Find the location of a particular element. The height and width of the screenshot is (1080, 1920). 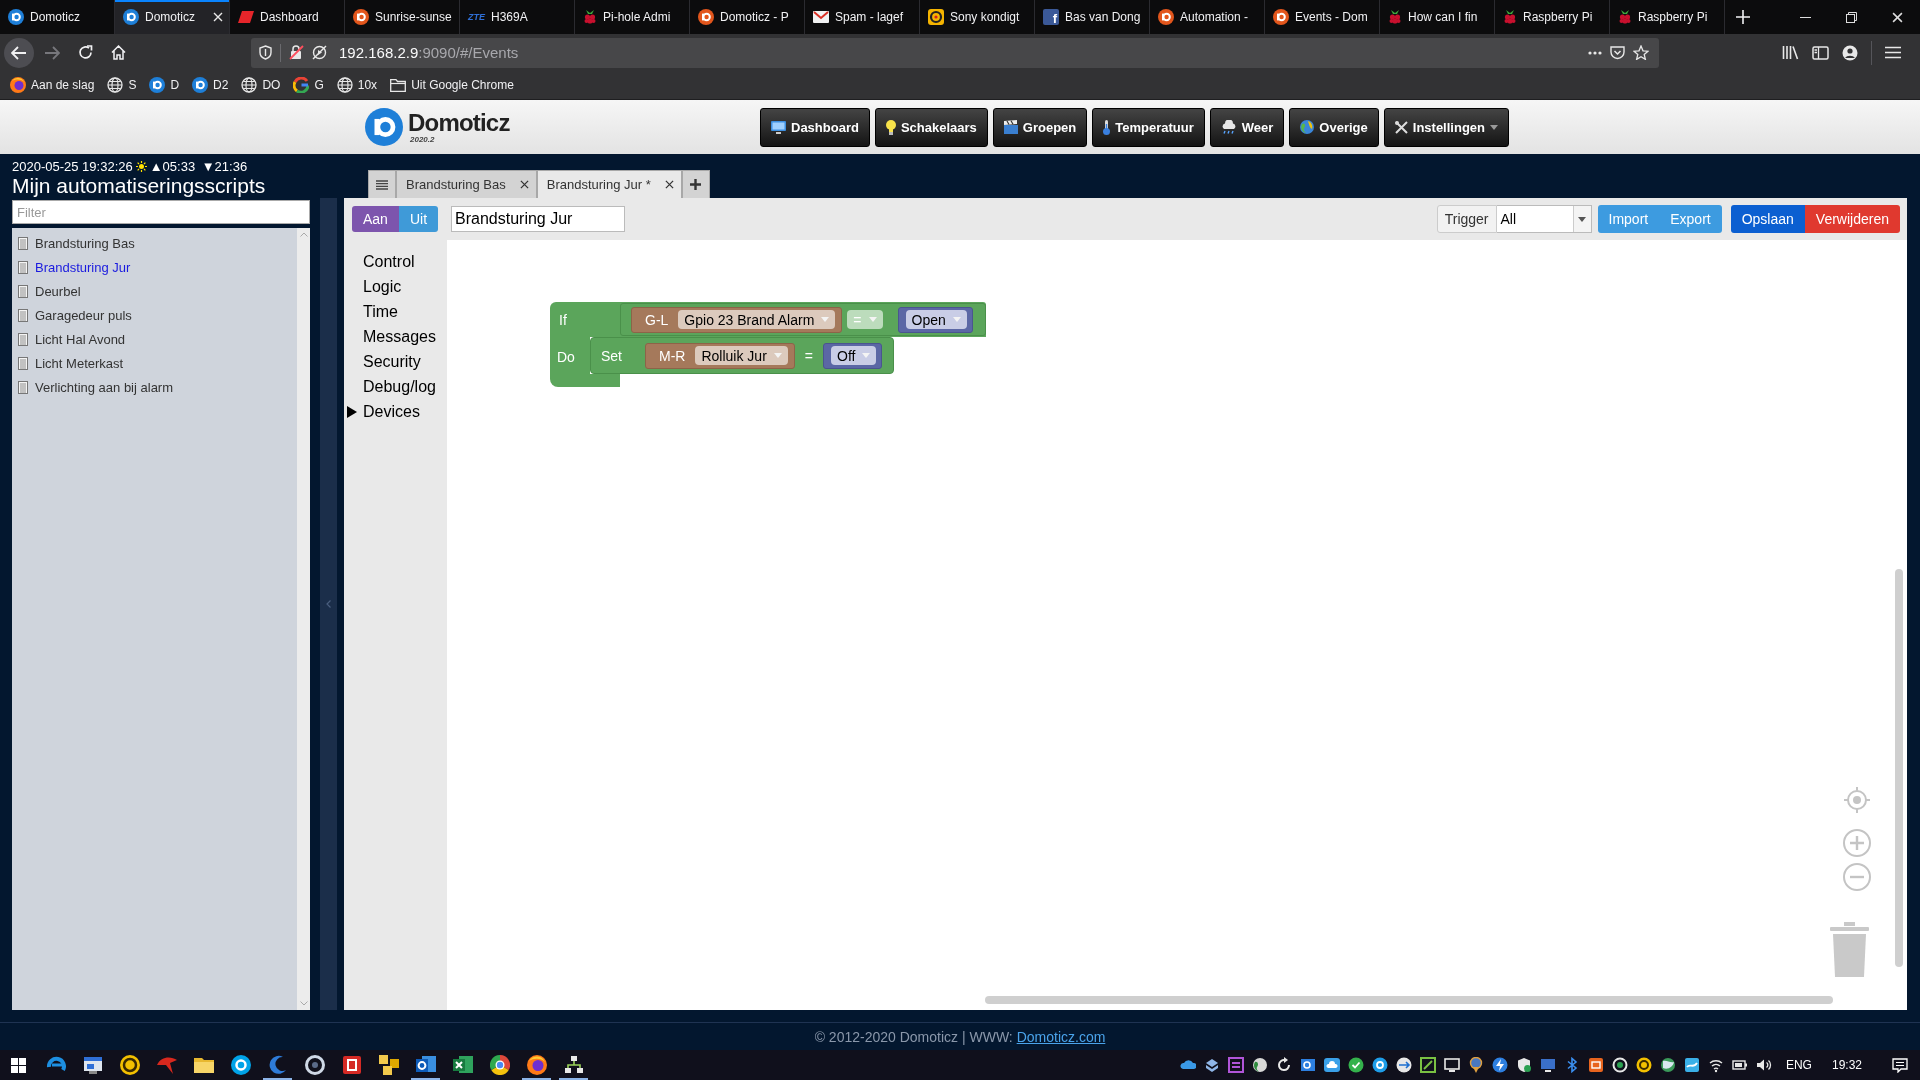

horizontal-scrollbar is located at coordinates (1409, 1000).